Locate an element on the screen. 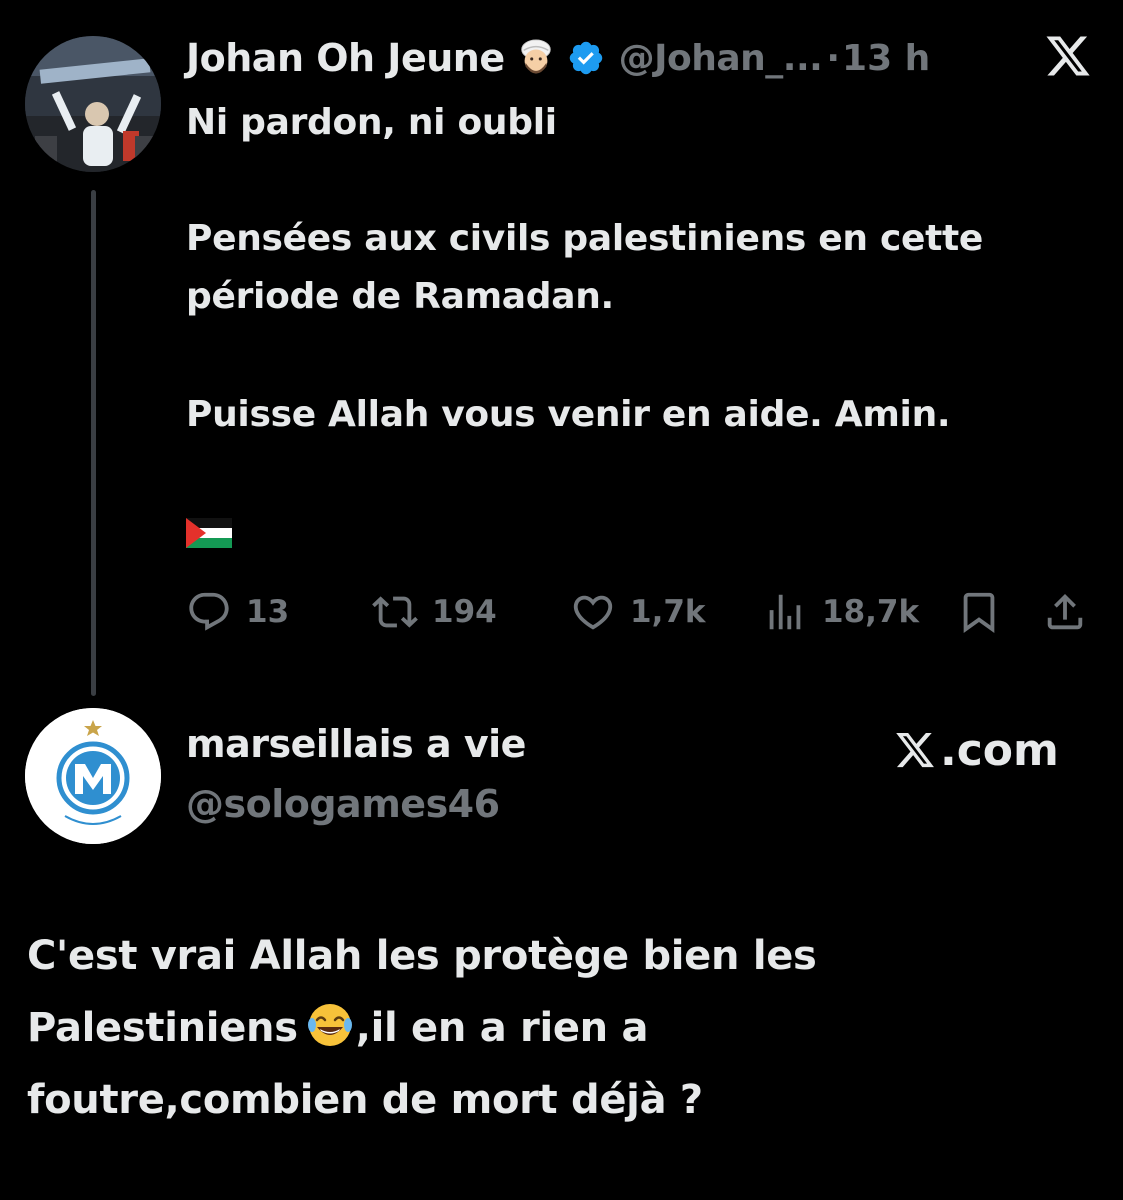 The image size is (1123, 1200). views-button: 18,7k is located at coordinates (840, 612).